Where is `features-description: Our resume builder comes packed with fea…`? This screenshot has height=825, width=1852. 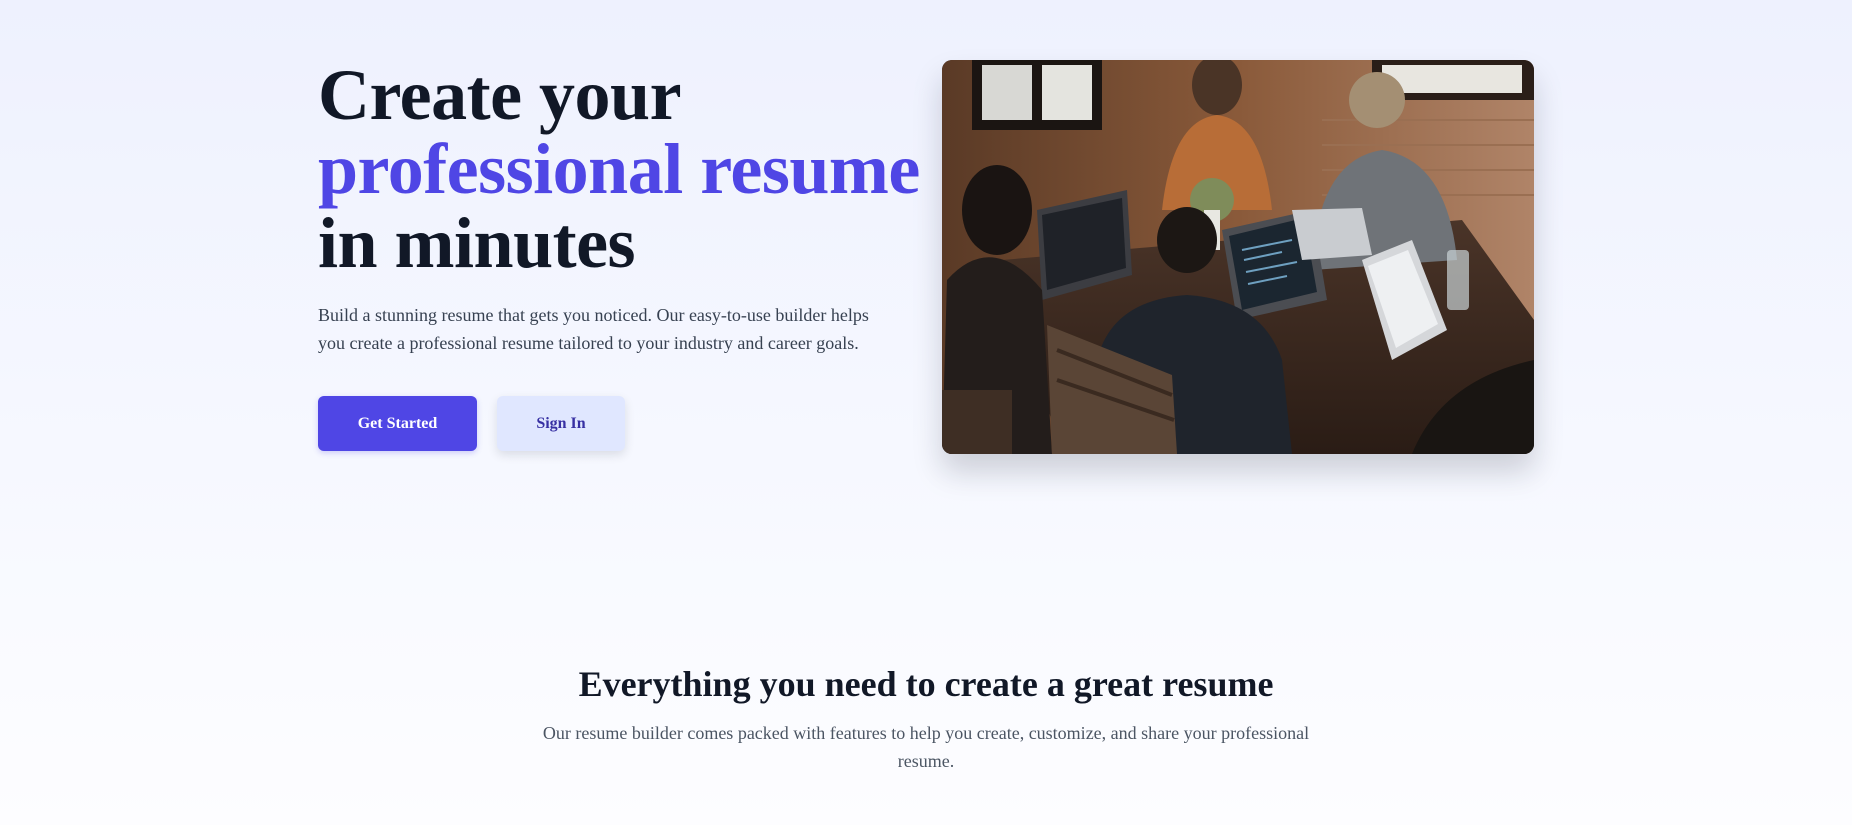
features-description: Our resume builder comes packed with fea… is located at coordinates (926, 747).